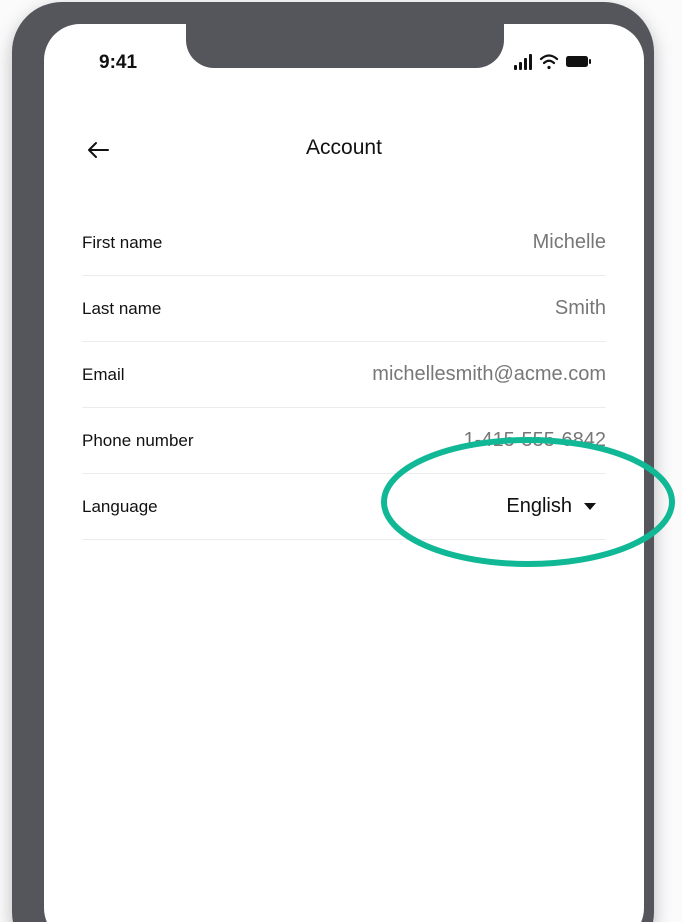 The width and height of the screenshot is (682, 922). Describe the element at coordinates (344, 309) in the screenshot. I see `last-name-row: Last name Smith` at that location.